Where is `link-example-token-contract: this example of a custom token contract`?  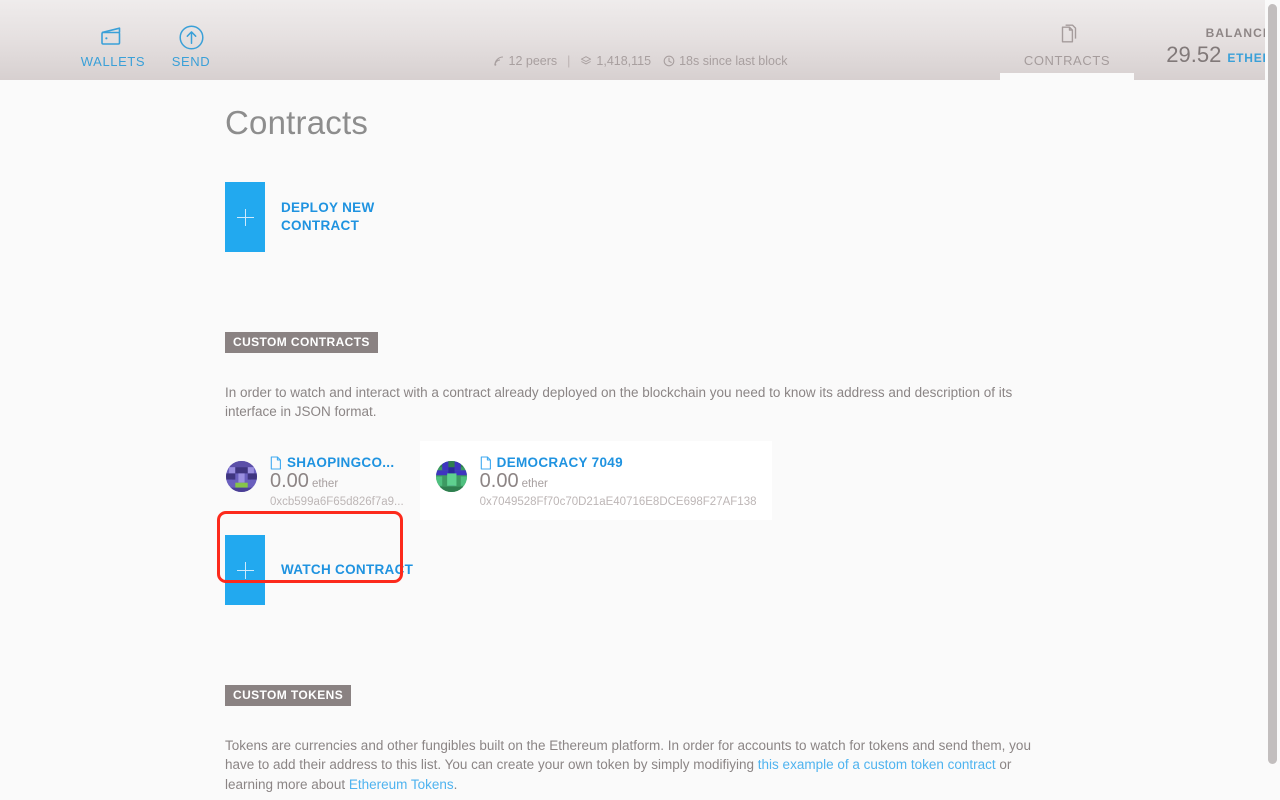 link-example-token-contract: this example of a custom token contract is located at coordinates (877, 764).